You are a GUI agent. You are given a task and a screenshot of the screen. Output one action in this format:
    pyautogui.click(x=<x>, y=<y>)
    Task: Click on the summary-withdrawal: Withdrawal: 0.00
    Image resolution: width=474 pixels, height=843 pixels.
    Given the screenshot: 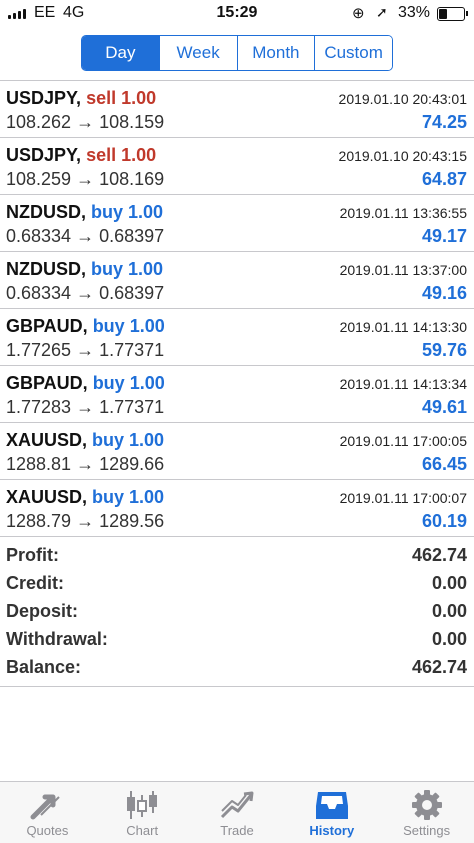 What is the action you would take?
    pyautogui.click(x=237, y=639)
    